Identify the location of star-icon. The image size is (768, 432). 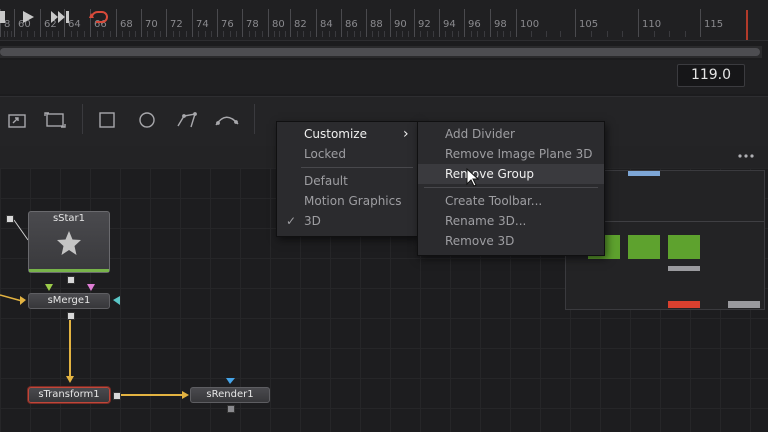
(69, 243).